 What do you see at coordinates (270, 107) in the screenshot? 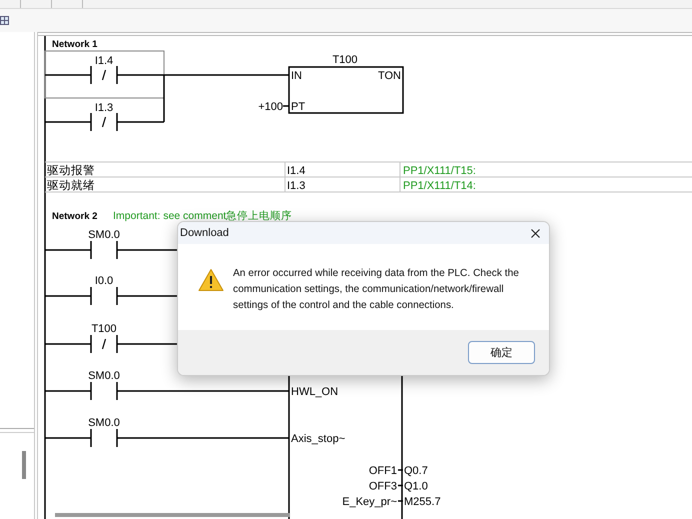
I see `preset-value: +100` at bounding box center [270, 107].